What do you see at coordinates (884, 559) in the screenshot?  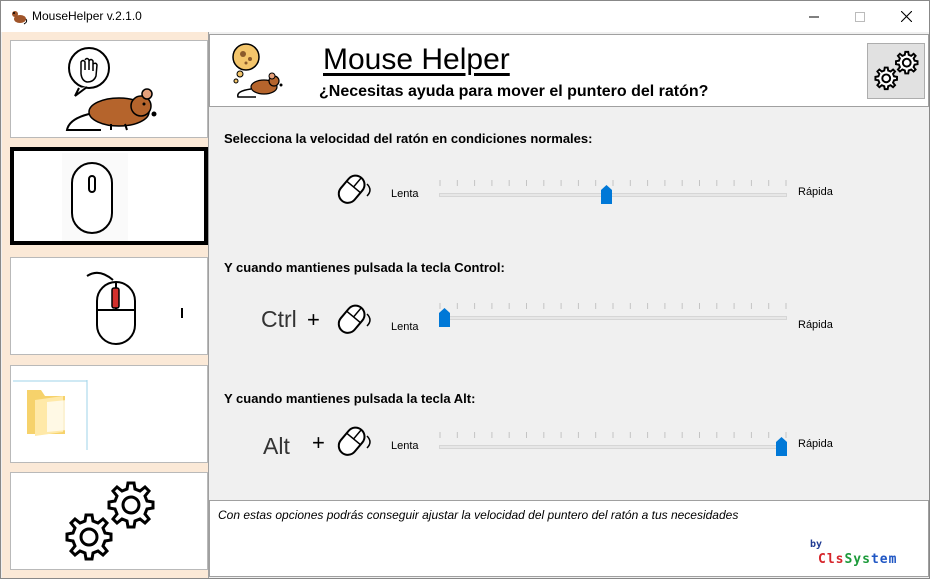 I see `brand-part-3: tem` at bounding box center [884, 559].